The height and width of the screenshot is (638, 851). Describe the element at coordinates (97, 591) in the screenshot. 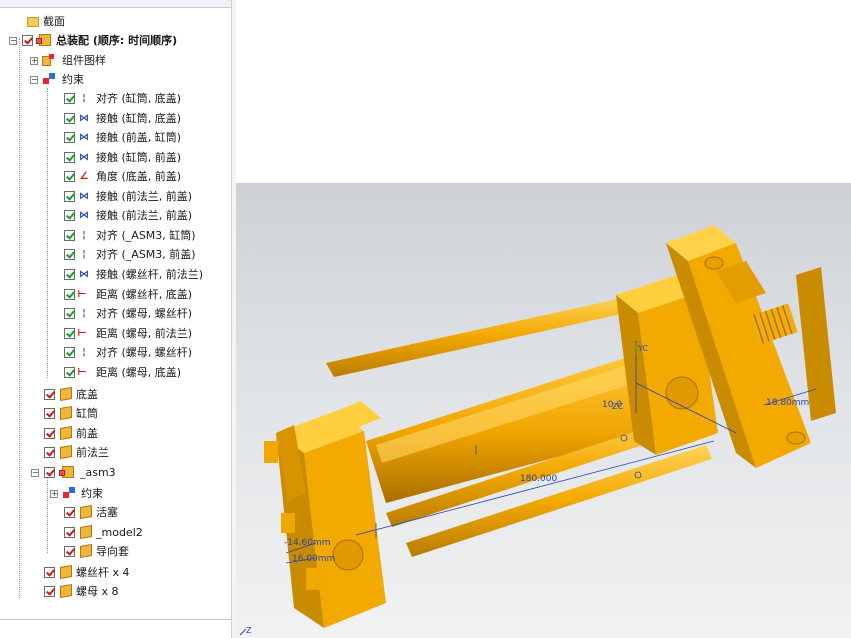

I see `tree-item-label: 螺母 x 8` at that location.